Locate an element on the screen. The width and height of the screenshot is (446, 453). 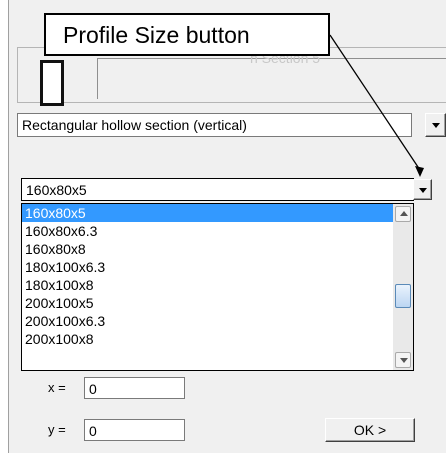
profile-size-callout: Profile Size button is located at coordinates (187, 34).